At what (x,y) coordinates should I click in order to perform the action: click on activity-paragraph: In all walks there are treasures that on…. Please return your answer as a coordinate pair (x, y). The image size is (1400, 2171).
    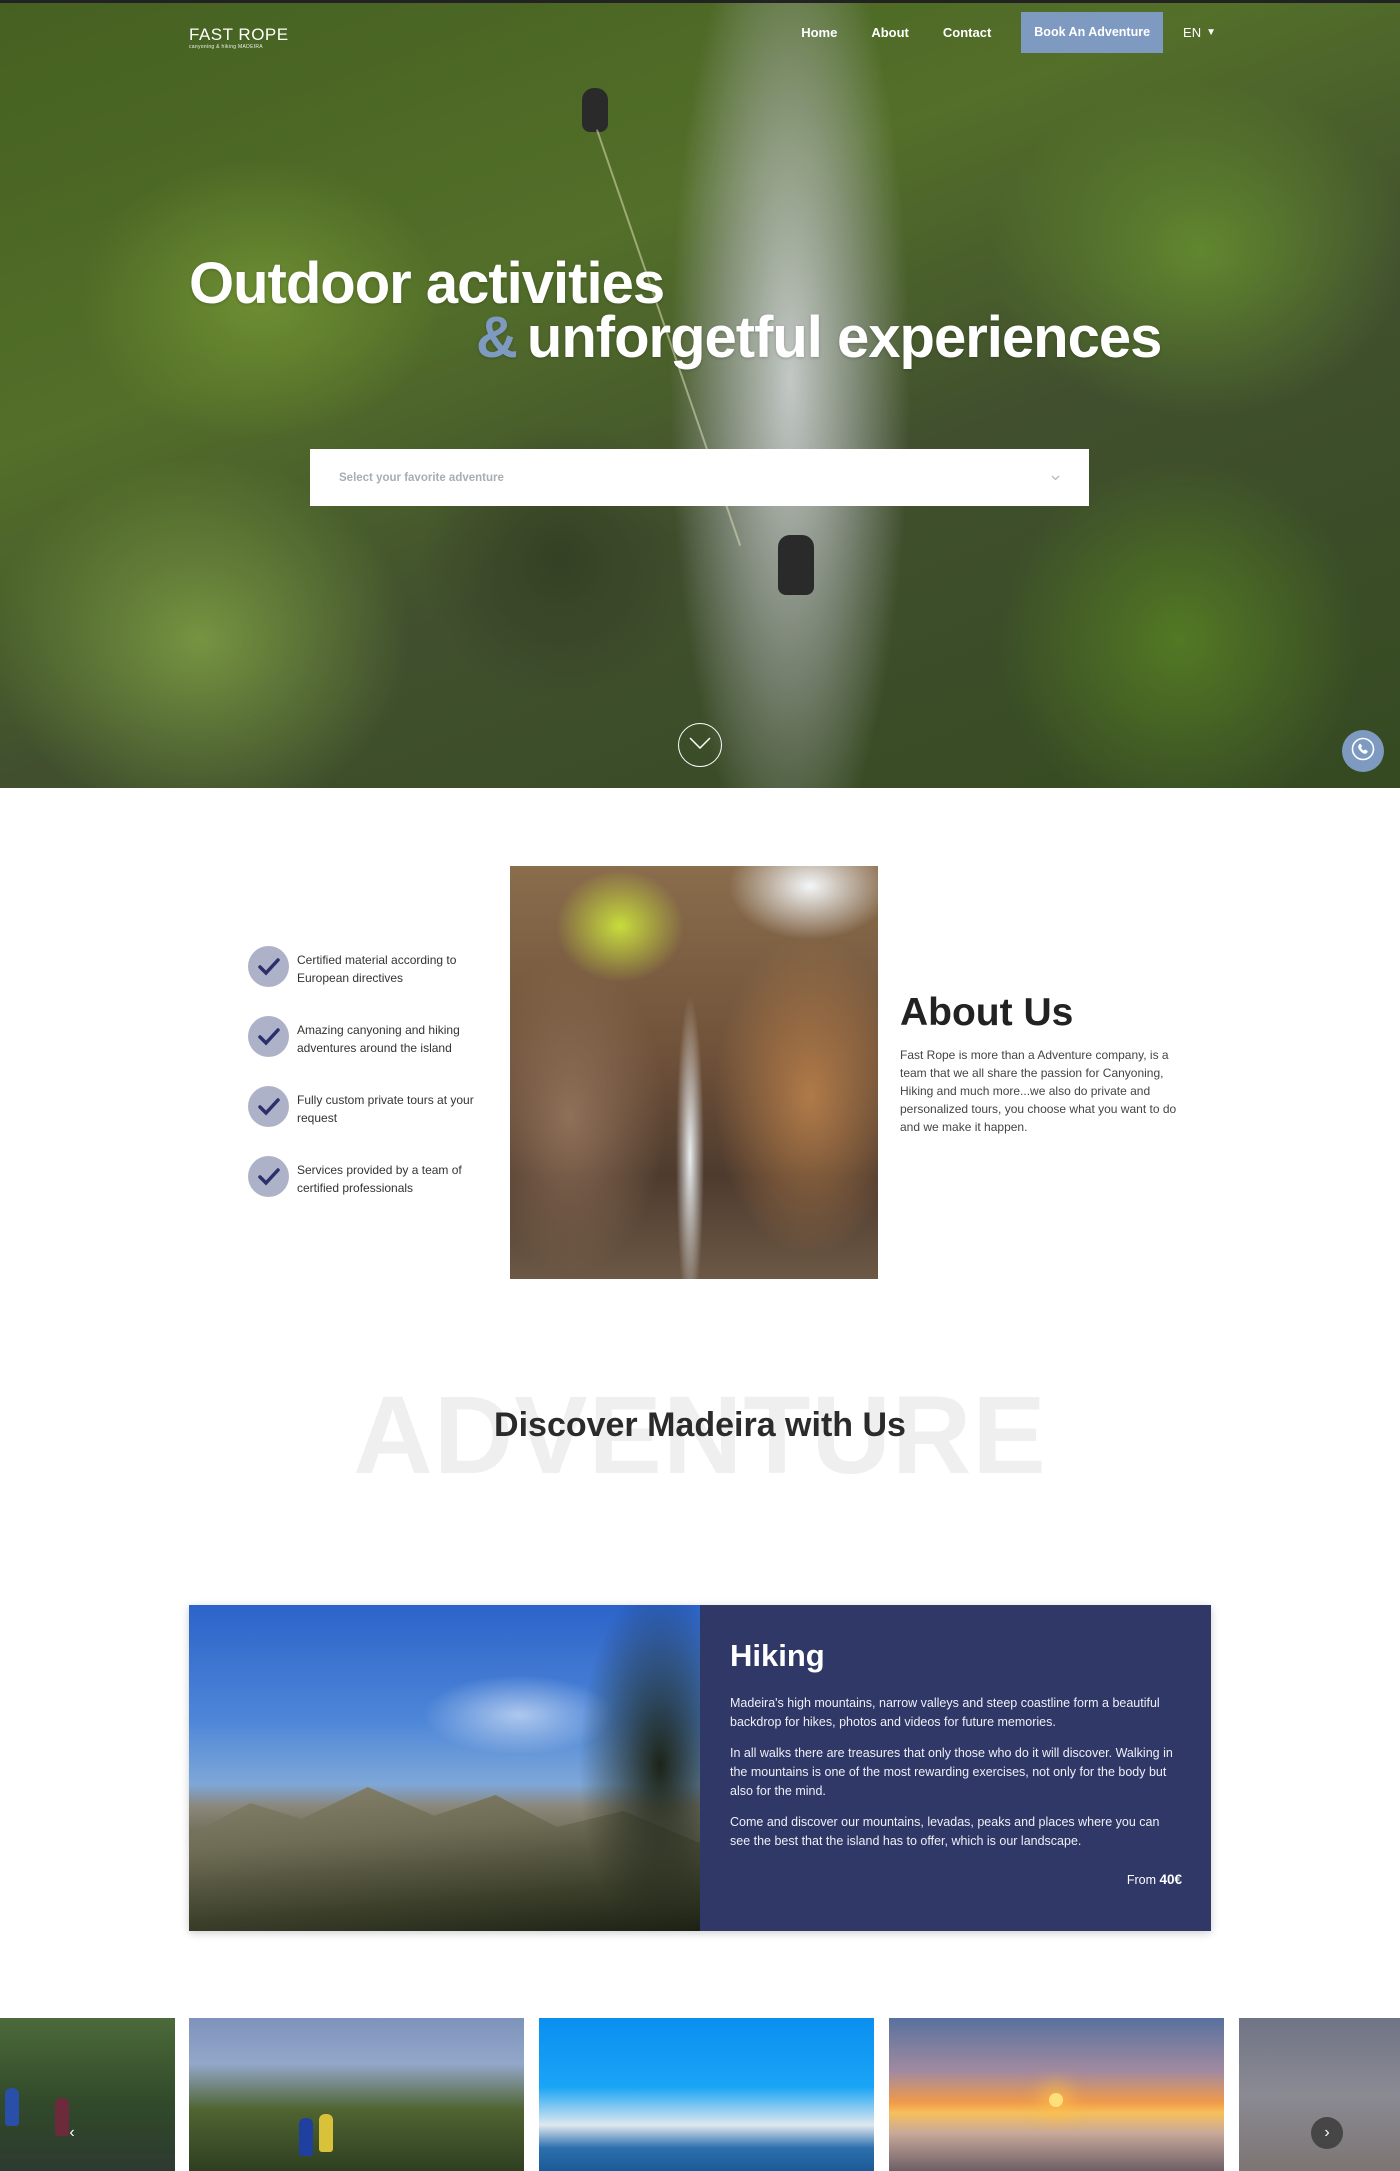
    Looking at the image, I should click on (951, 1772).